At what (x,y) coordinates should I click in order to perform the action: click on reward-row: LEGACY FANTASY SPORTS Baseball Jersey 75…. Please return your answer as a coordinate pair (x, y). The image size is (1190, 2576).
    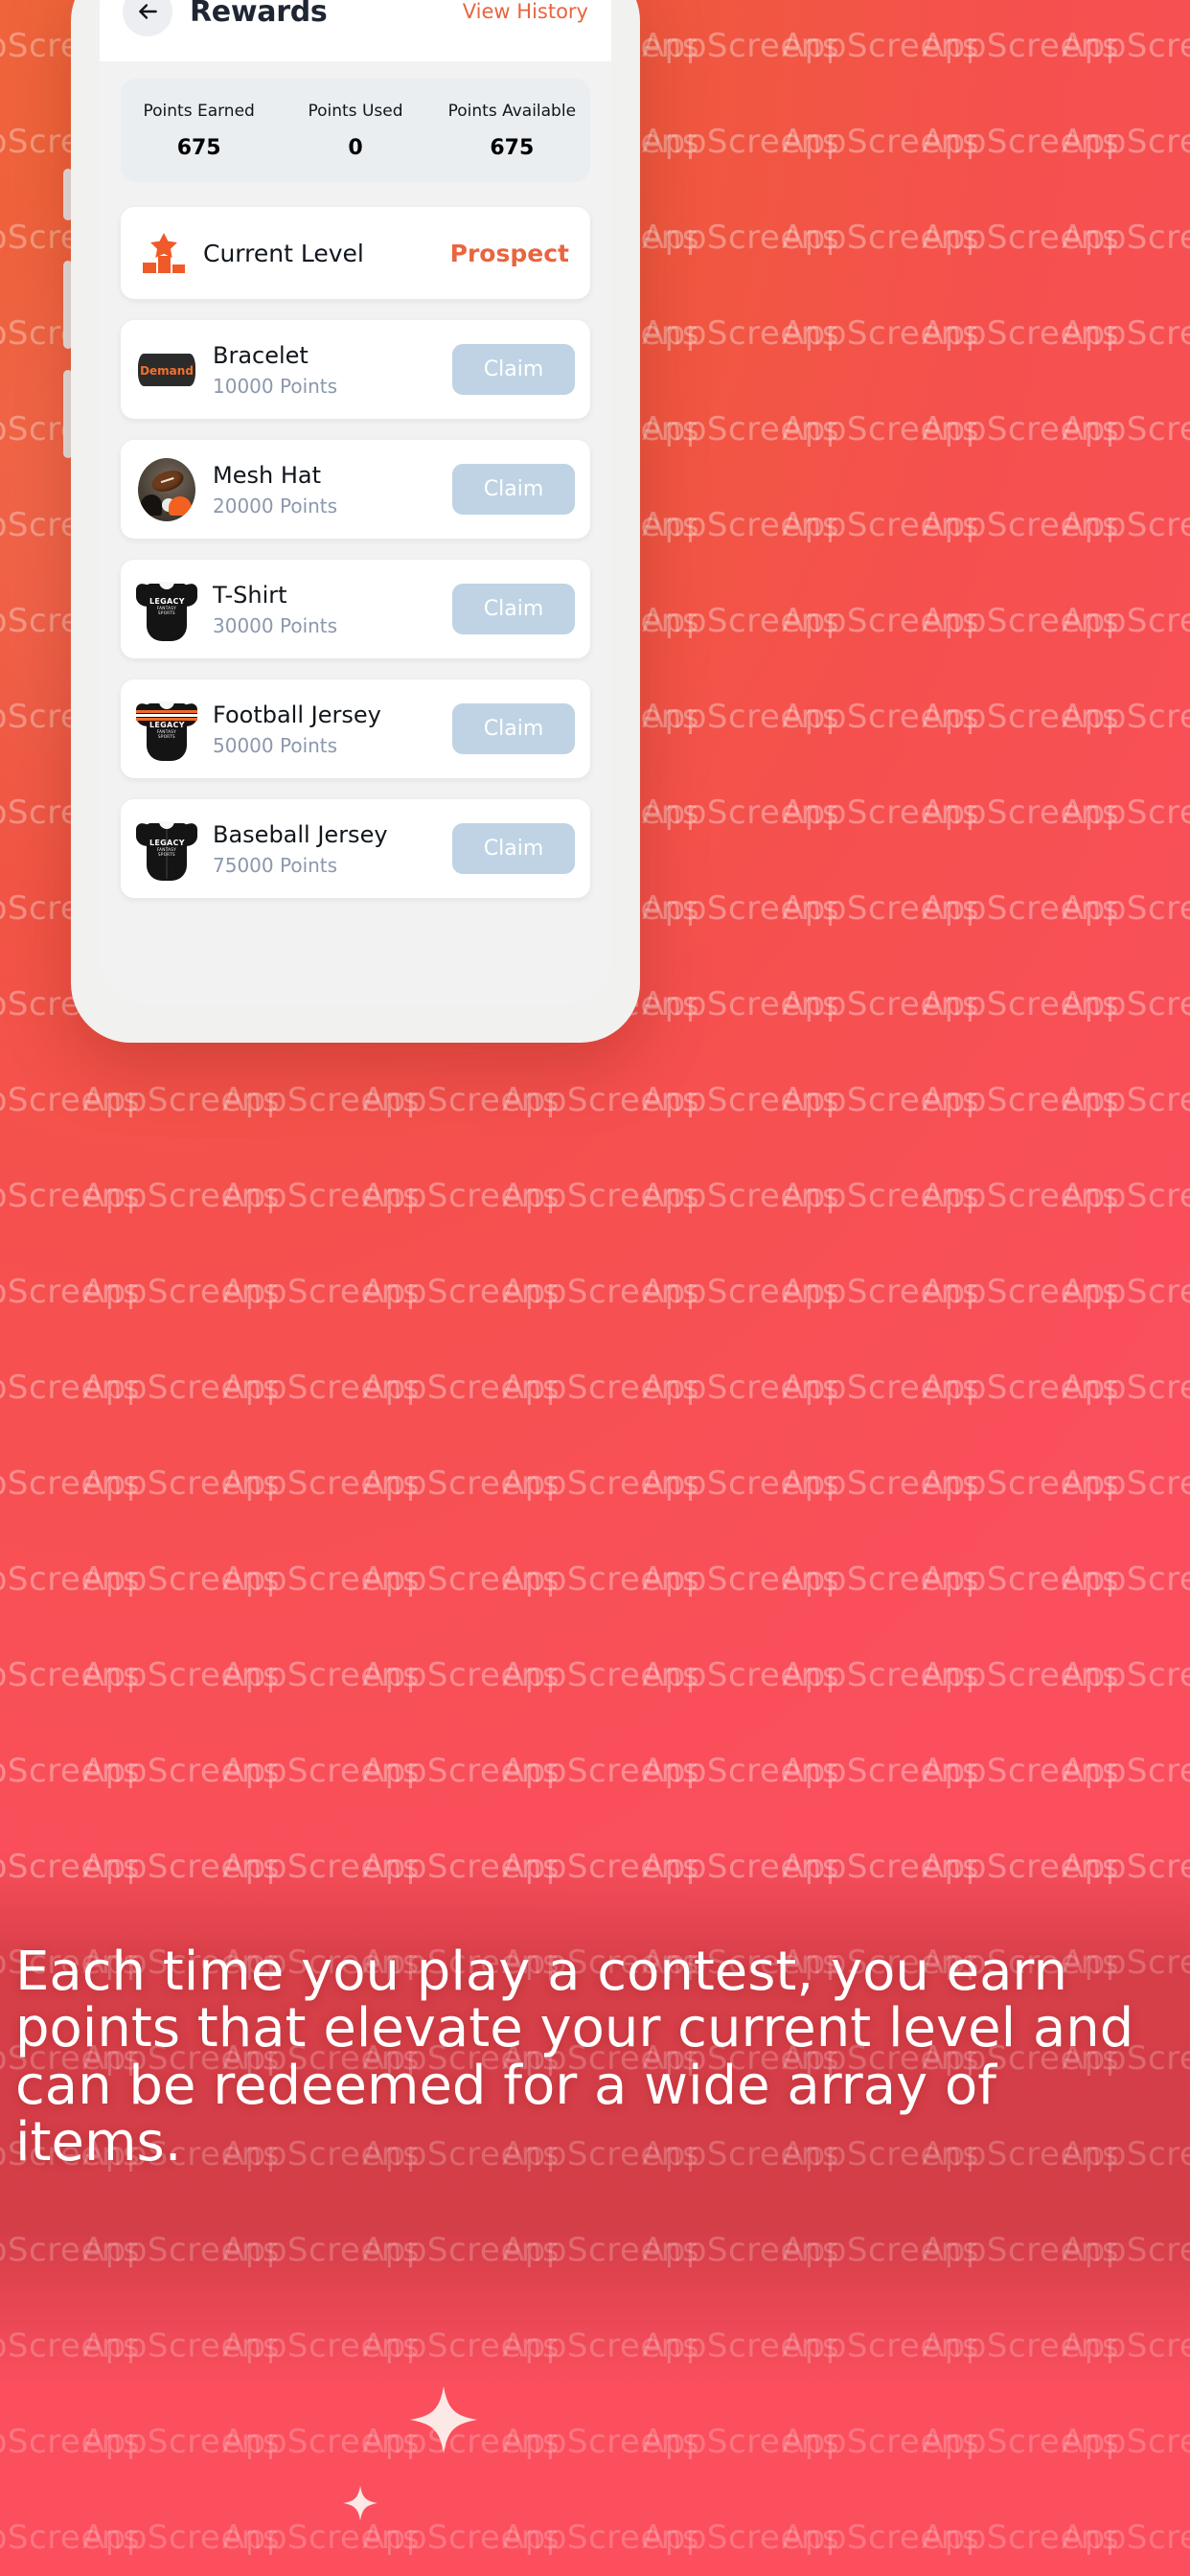
    Looking at the image, I should click on (356, 848).